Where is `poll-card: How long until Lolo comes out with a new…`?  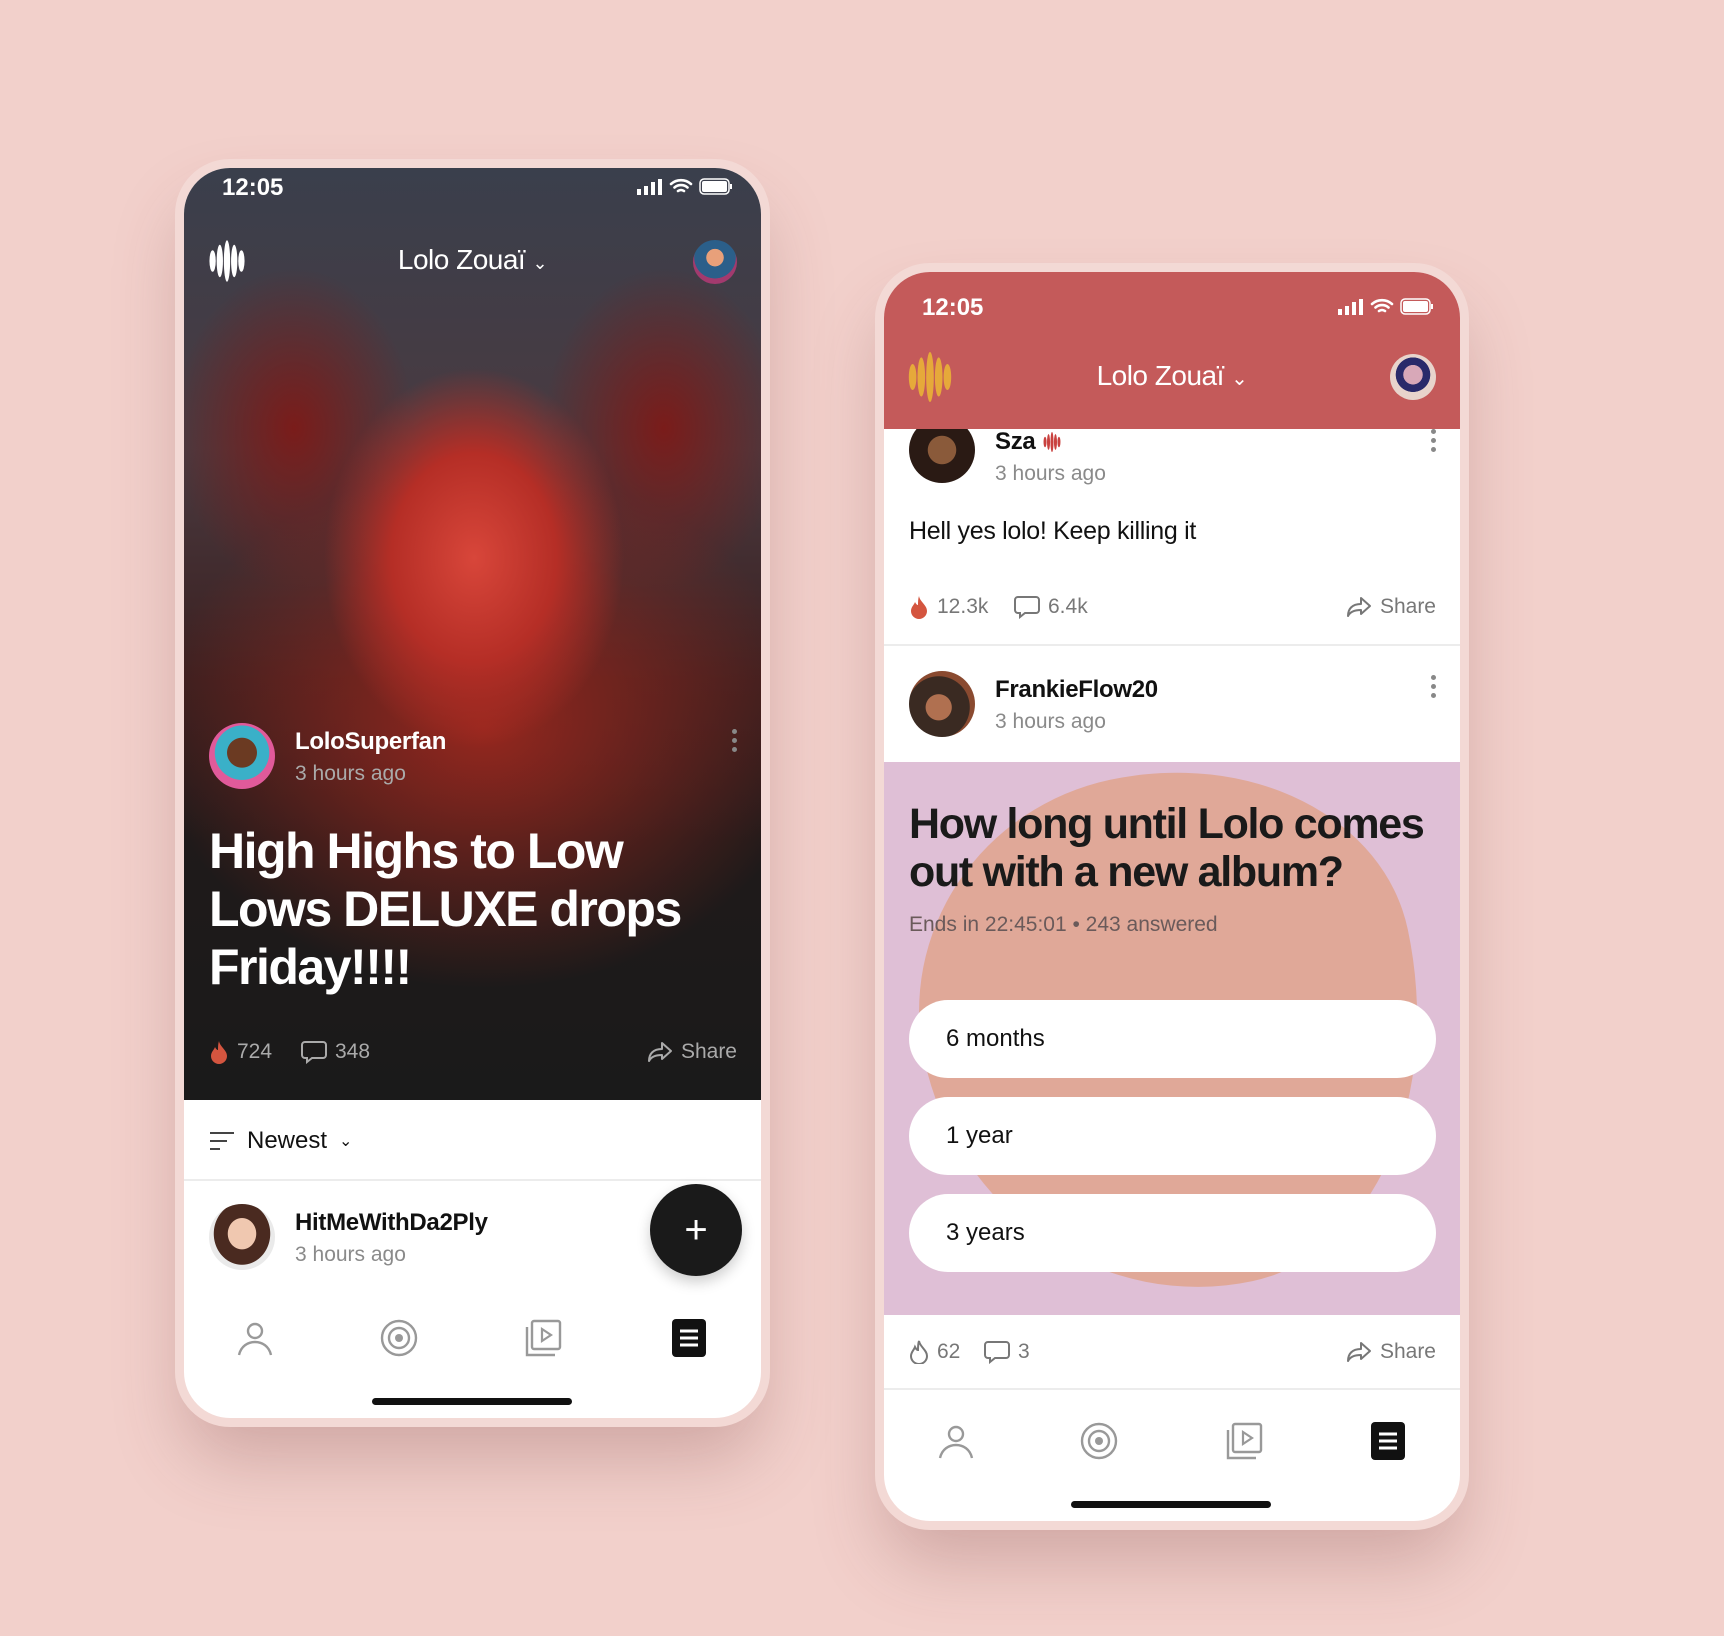
poll-card: How long until Lolo comes out with a new… is located at coordinates (1172, 1038).